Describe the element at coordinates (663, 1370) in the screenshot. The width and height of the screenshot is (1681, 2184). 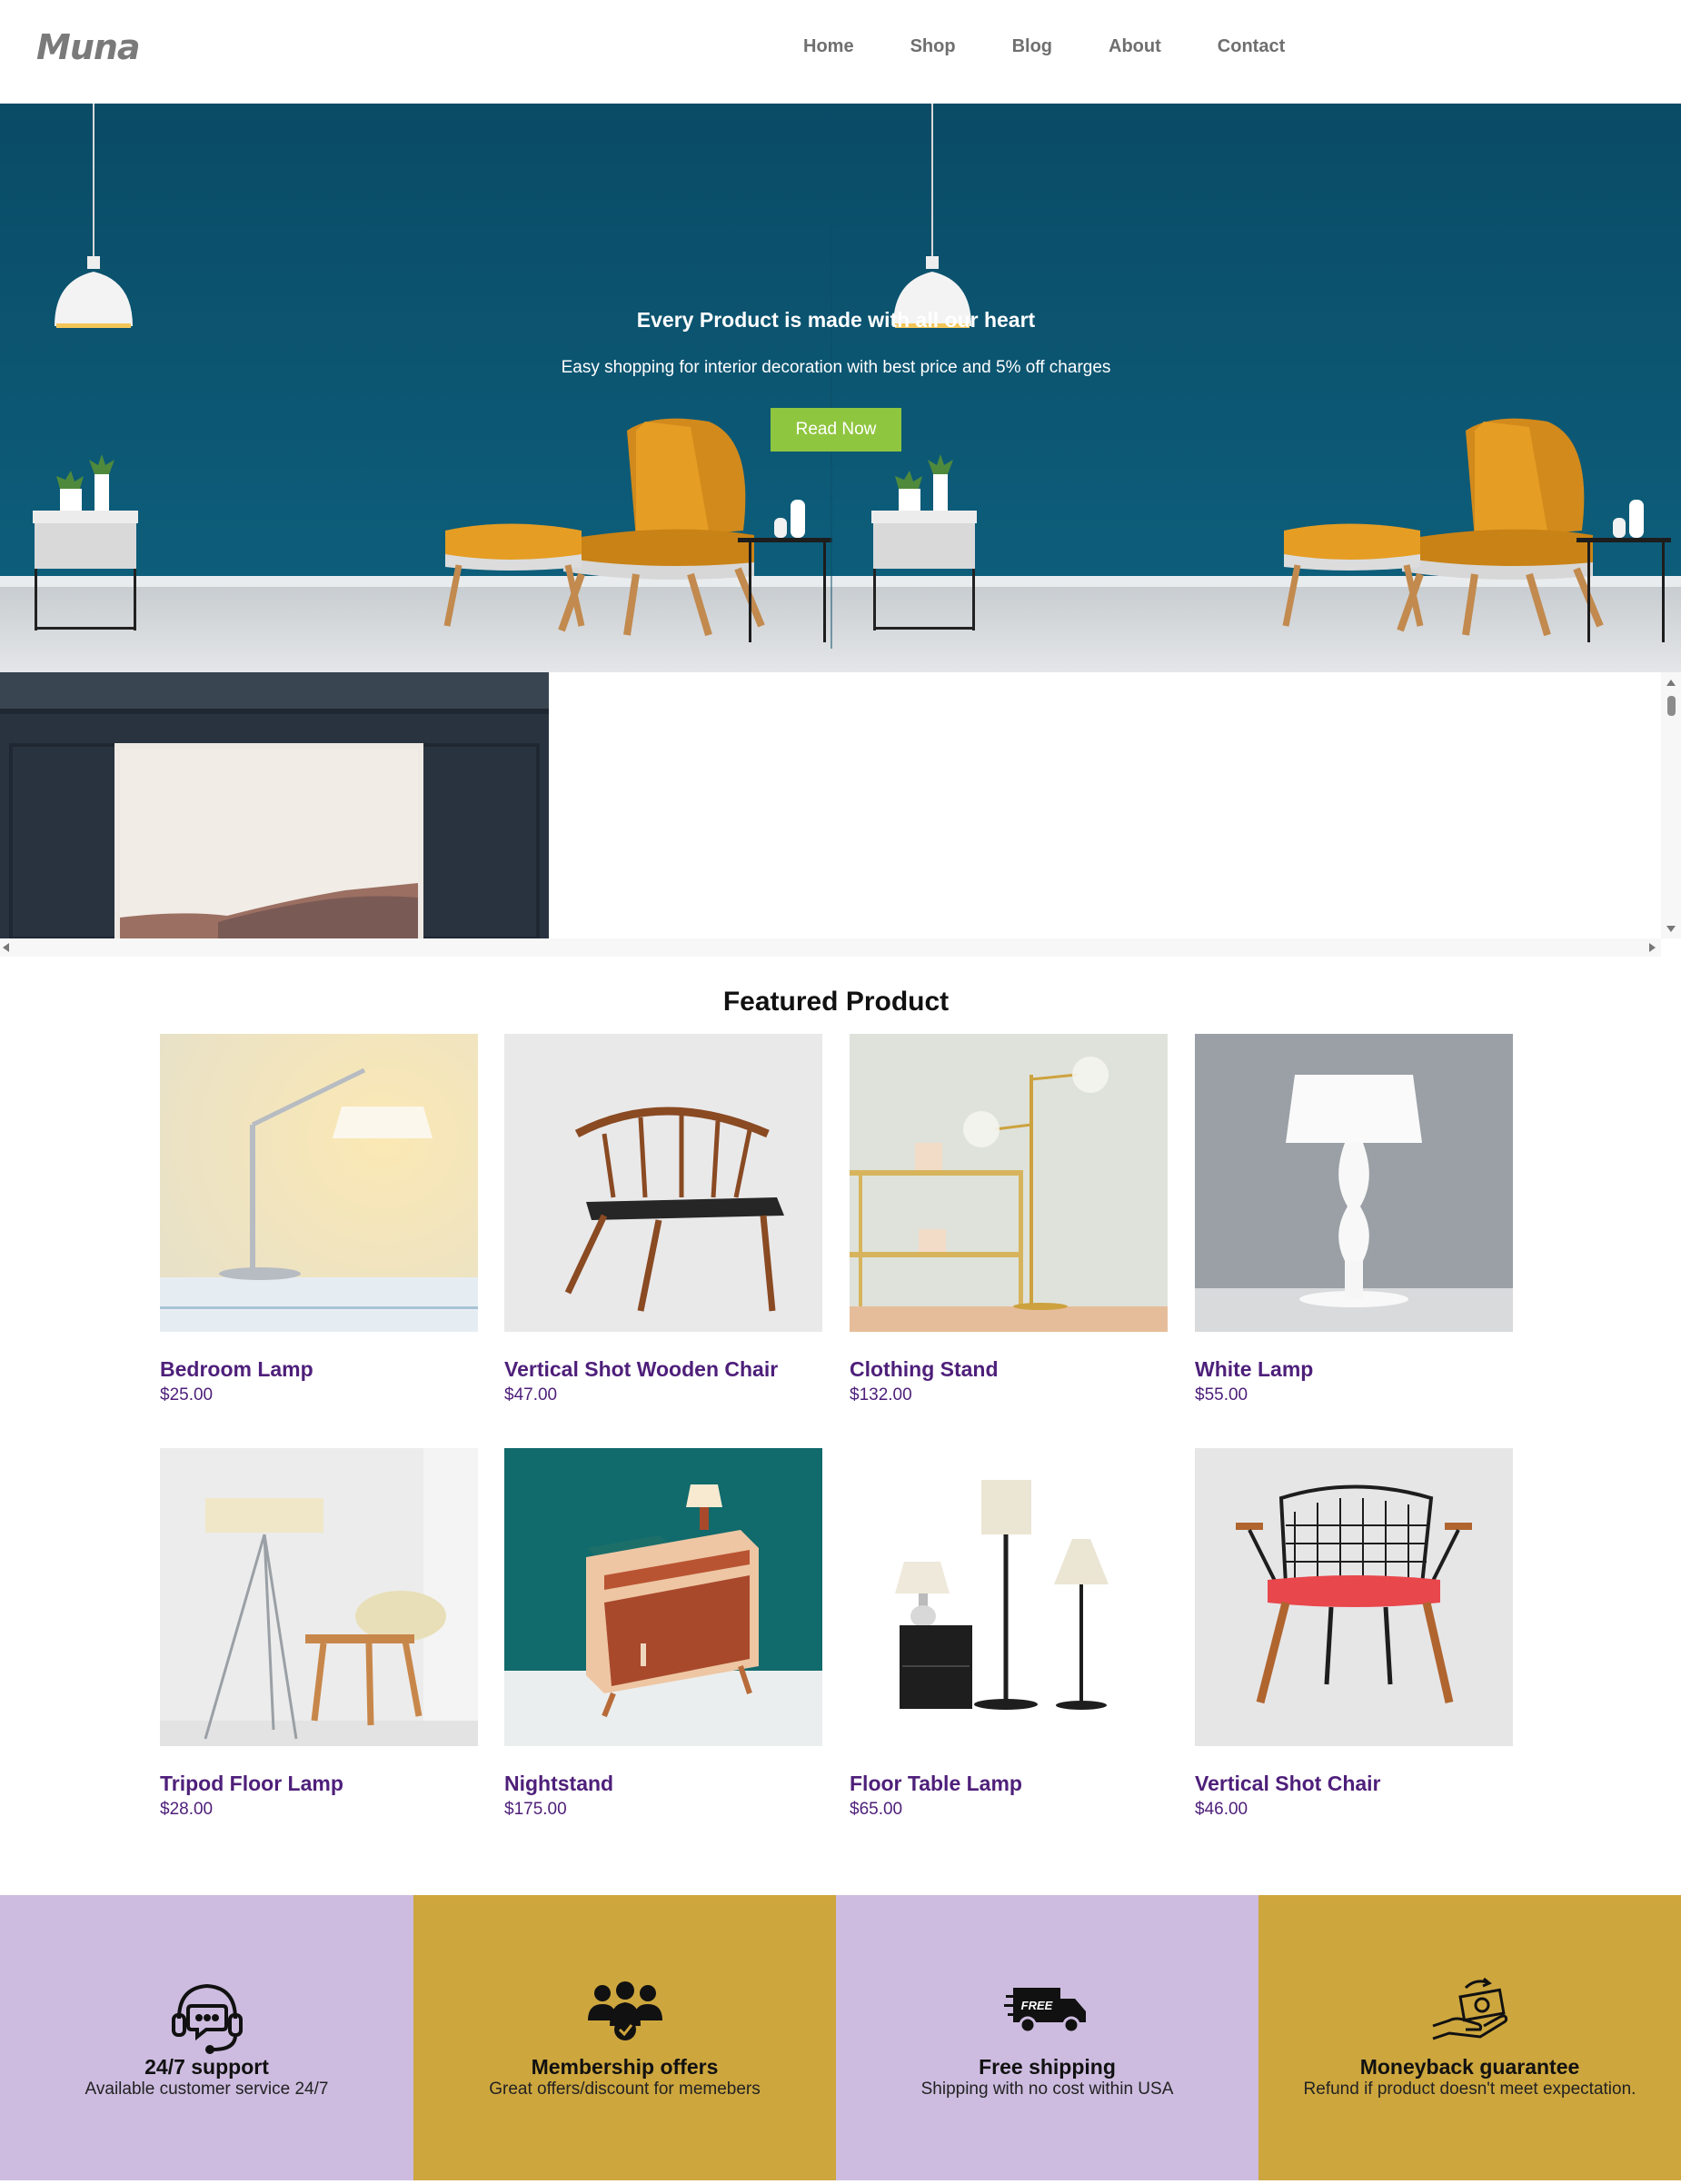
I see `product-name: Vertical Shot Wooden Chair` at that location.